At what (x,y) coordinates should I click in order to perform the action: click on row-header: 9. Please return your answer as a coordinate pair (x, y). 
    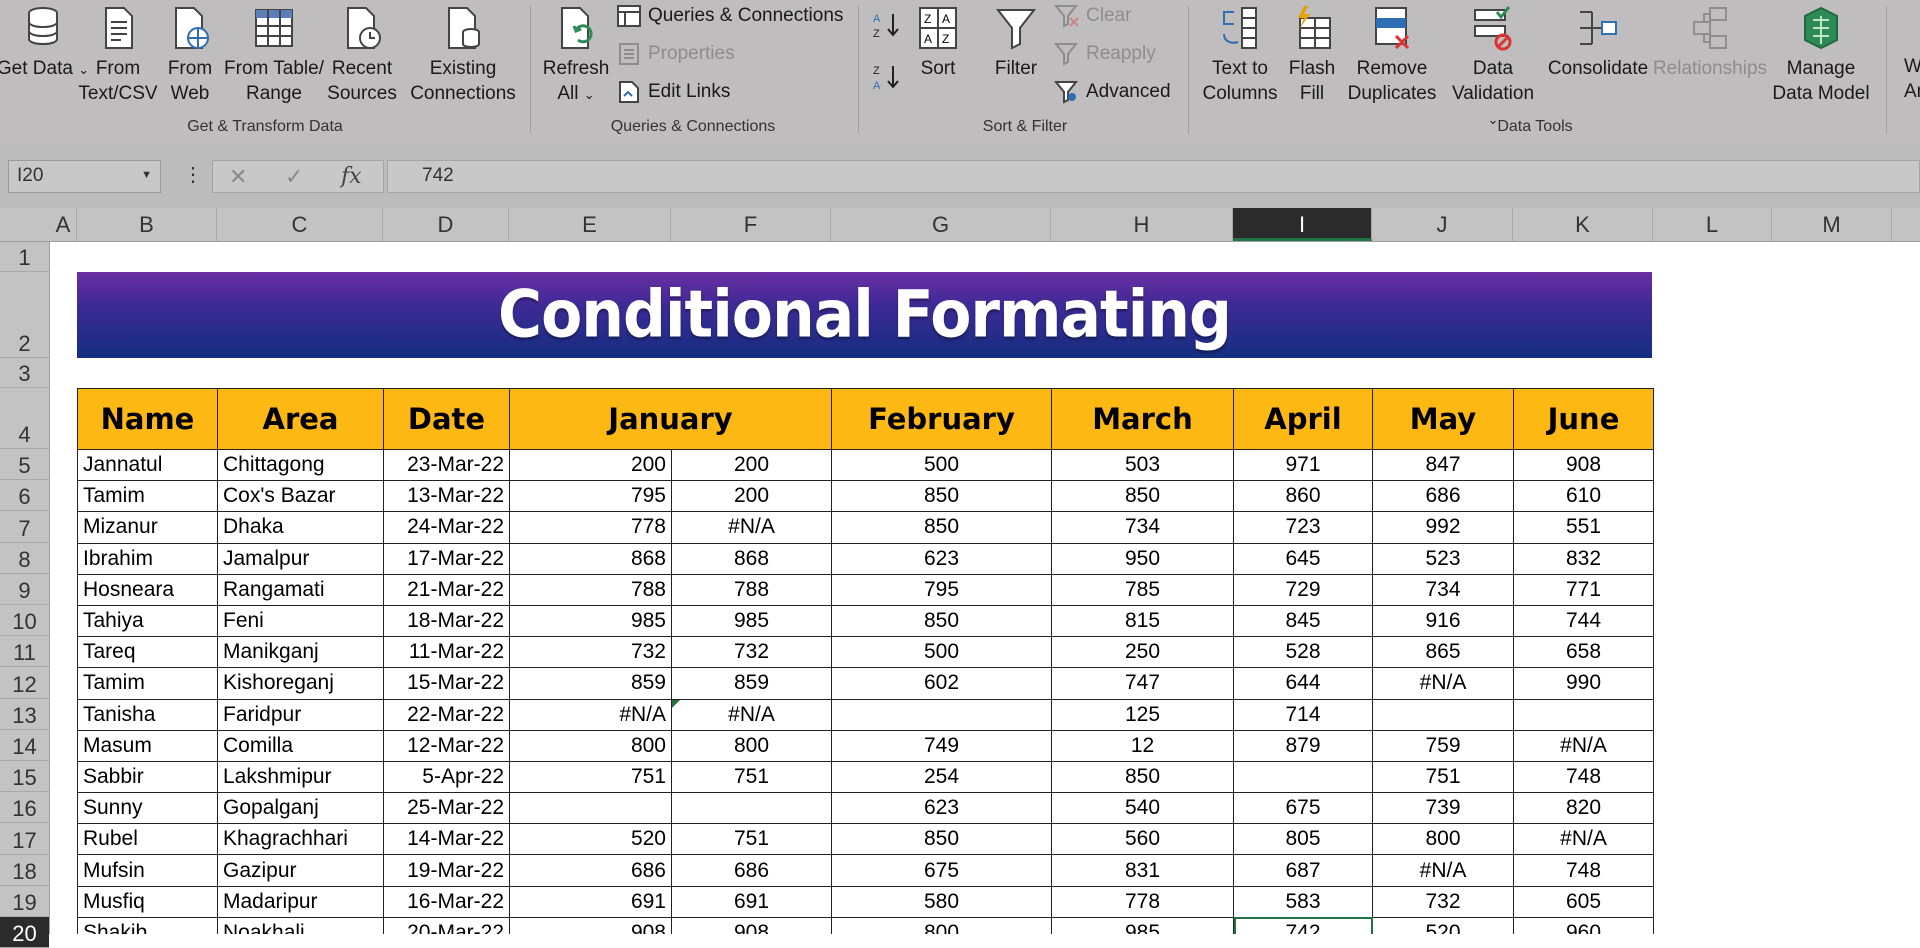
    Looking at the image, I should click on (24, 589).